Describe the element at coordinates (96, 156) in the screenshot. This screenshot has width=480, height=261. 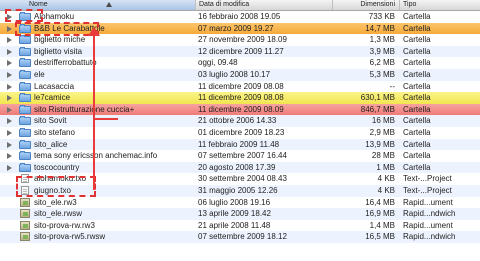
I see `file-name: tema sony ericsson anchemac.info` at that location.